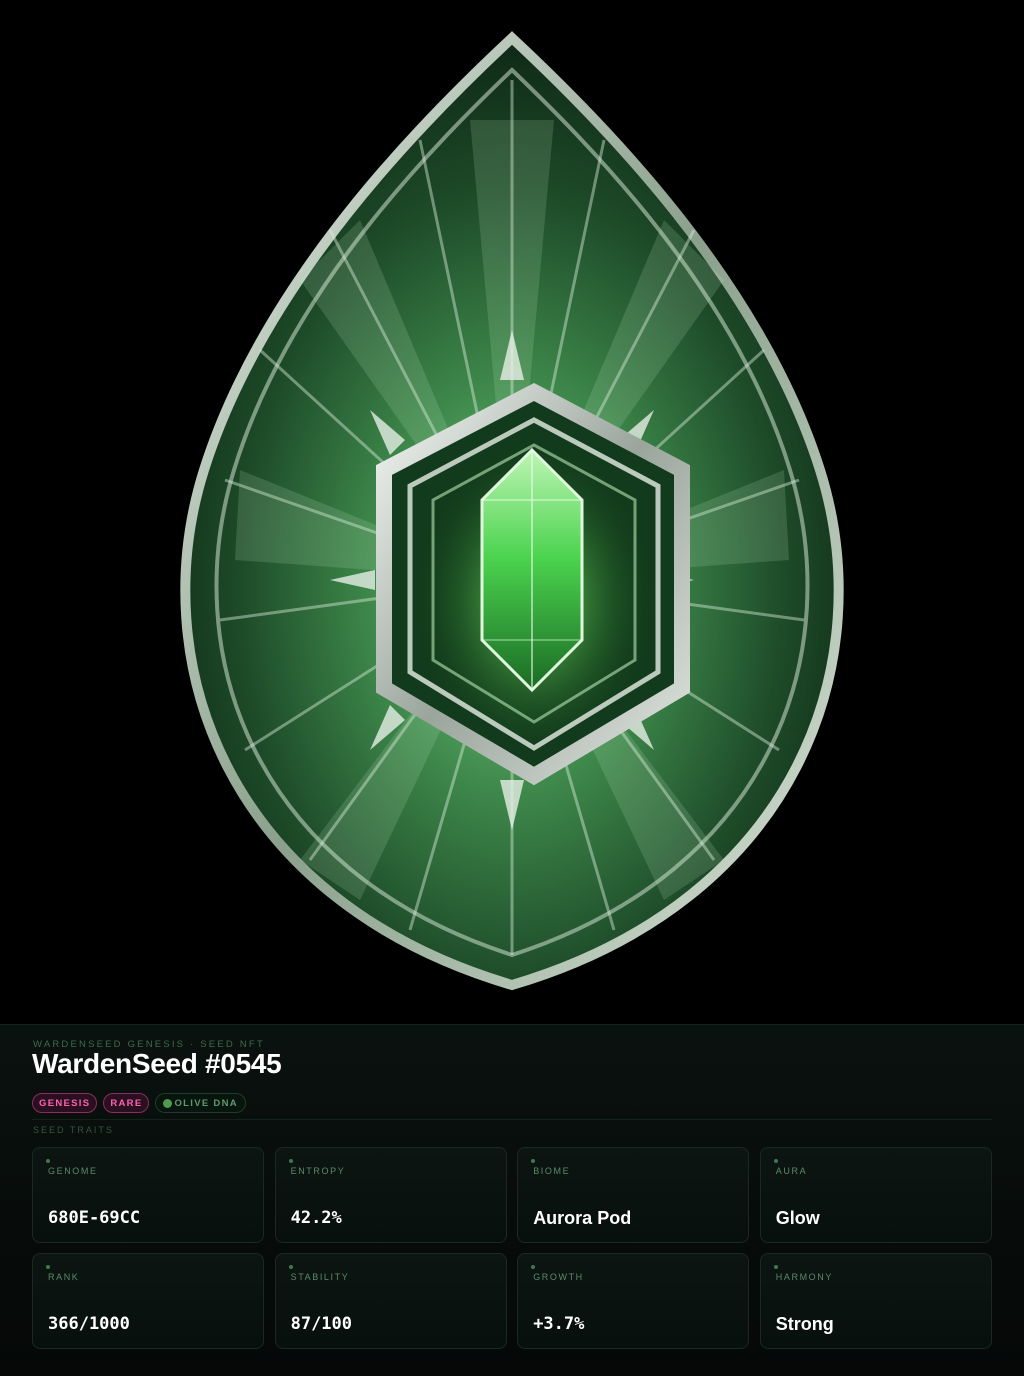  What do you see at coordinates (875, 1301) in the screenshot?
I see `trait-card-harmony: HARMONY Strong` at bounding box center [875, 1301].